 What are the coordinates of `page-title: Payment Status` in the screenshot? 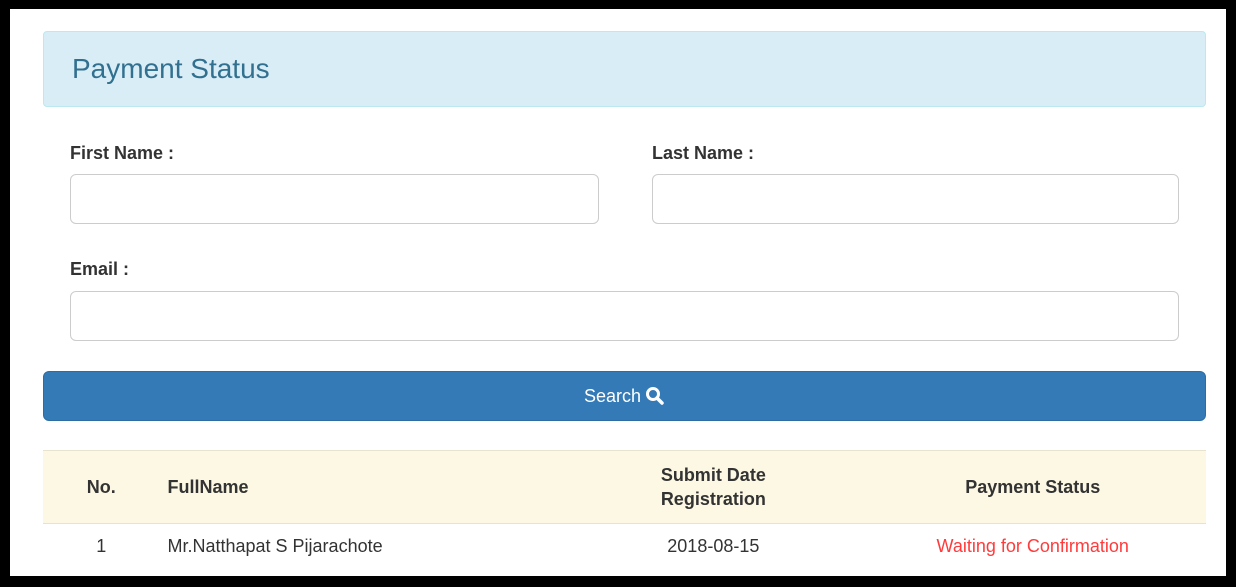 It's located at (171, 68).